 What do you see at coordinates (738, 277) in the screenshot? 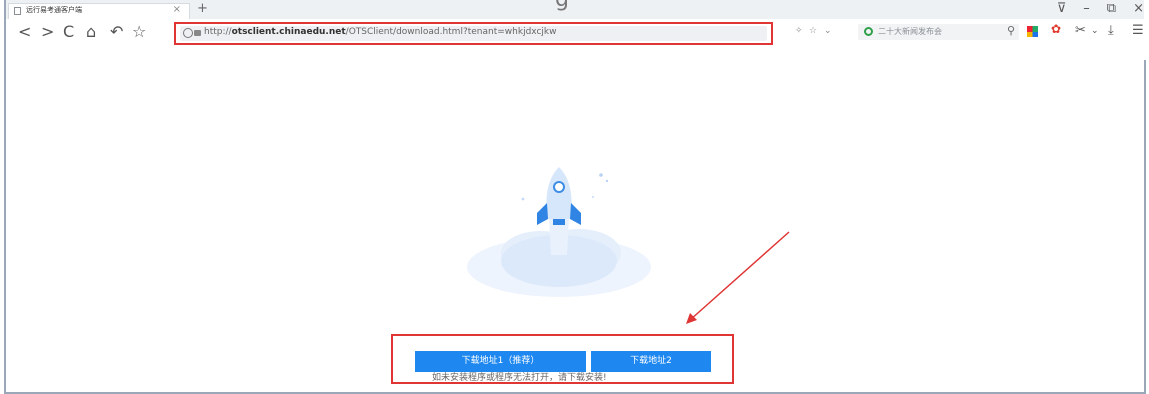
I see `annotation-arrow` at bounding box center [738, 277].